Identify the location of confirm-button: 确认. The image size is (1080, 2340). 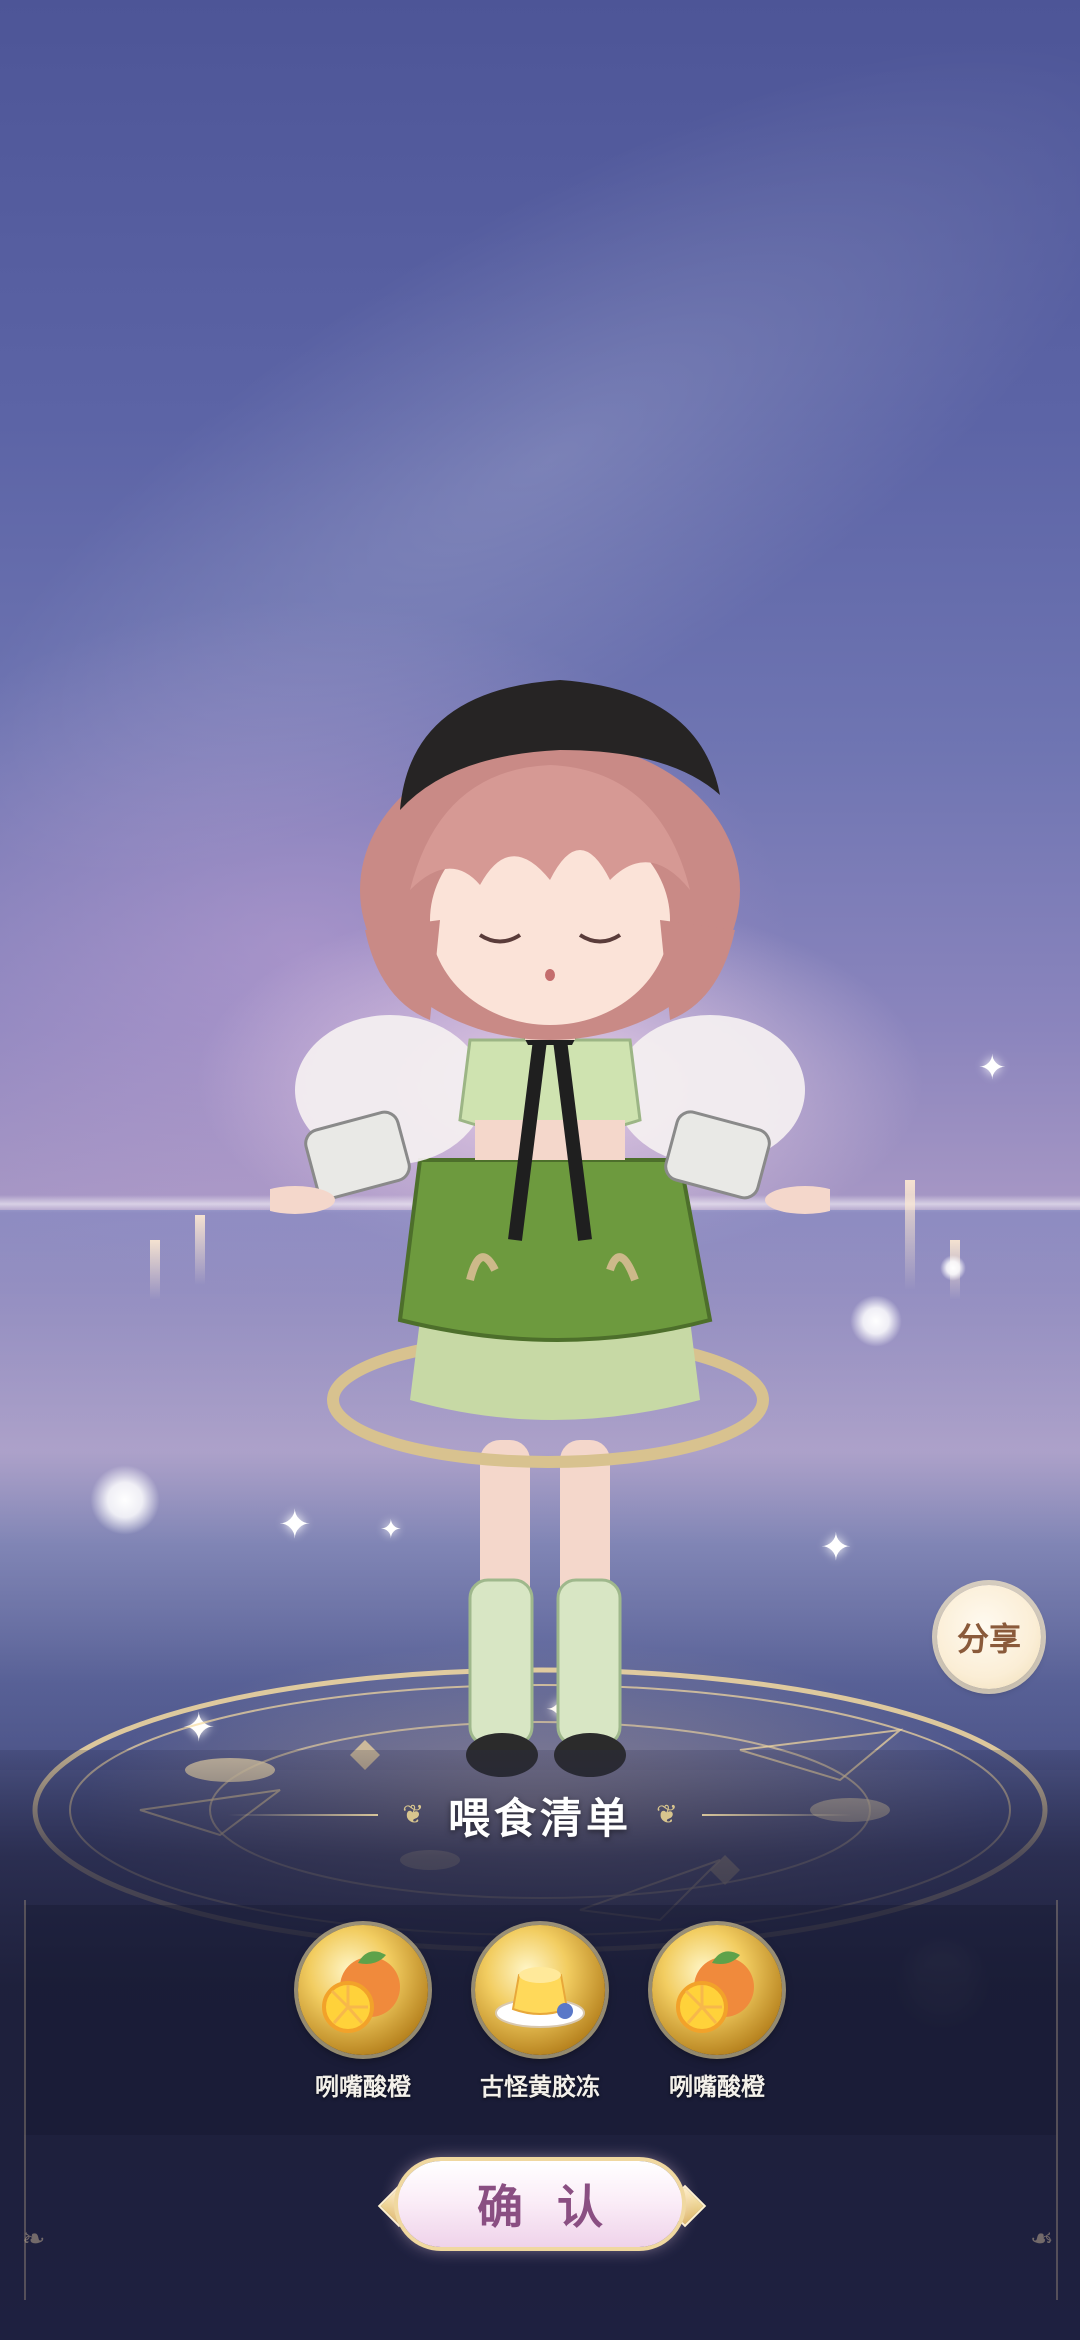
(540, 2204).